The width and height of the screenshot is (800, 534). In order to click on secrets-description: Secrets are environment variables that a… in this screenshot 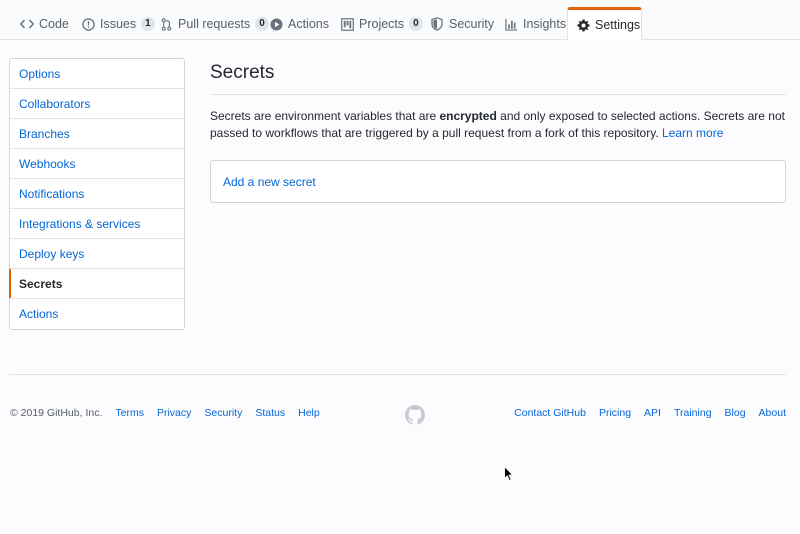, I will do `click(500, 124)`.